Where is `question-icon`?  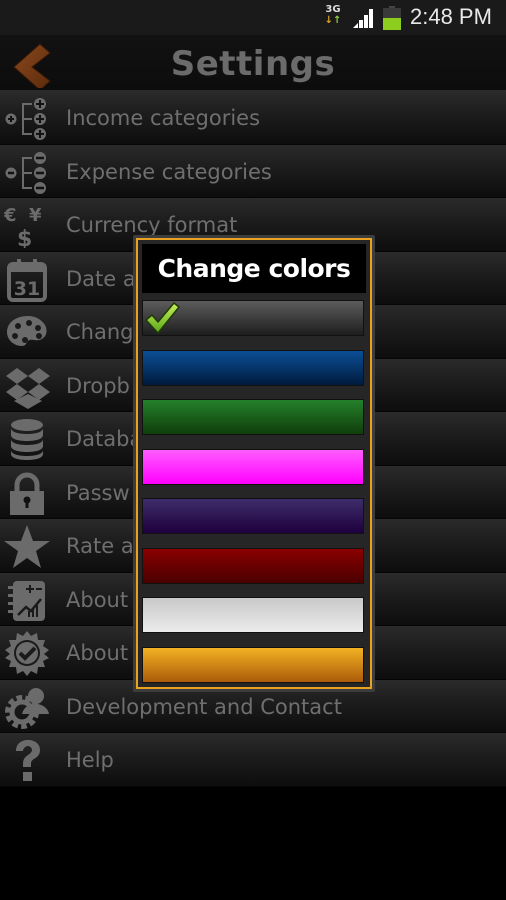 question-icon is located at coordinates (28, 760).